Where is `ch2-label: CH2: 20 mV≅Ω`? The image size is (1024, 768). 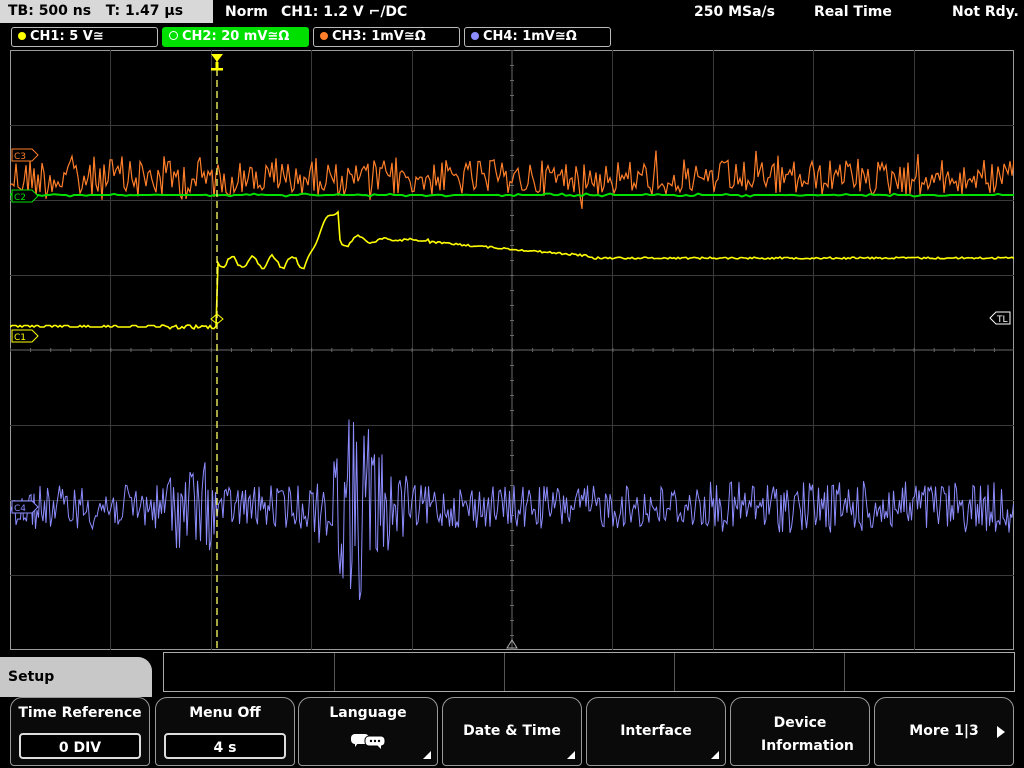 ch2-label: CH2: 20 mV≅Ω is located at coordinates (236, 36).